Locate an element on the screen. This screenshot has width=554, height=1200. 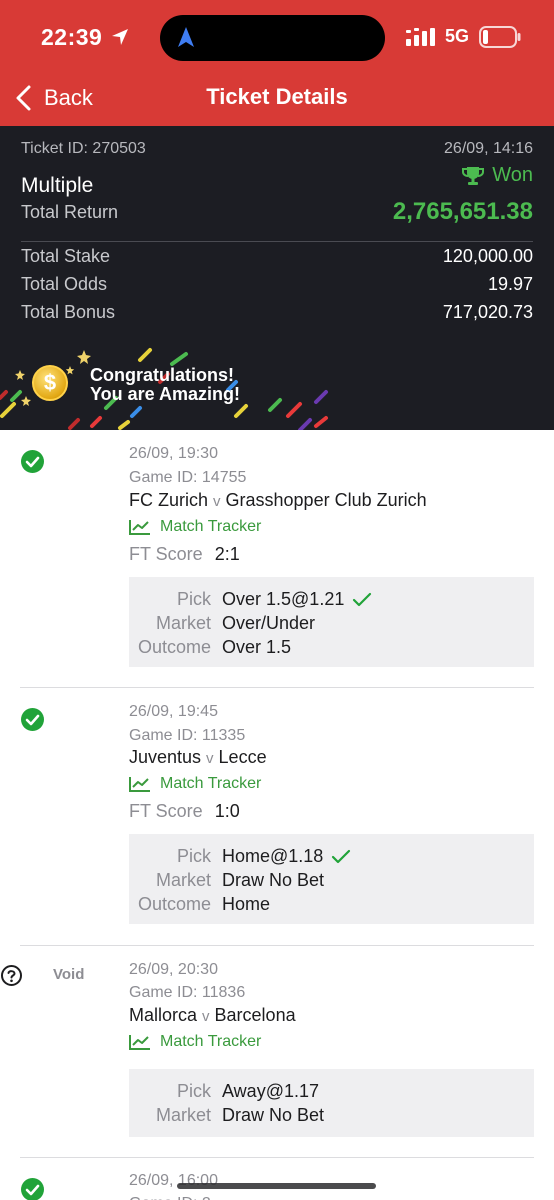
row-value: 19.97 is located at coordinates (510, 284).